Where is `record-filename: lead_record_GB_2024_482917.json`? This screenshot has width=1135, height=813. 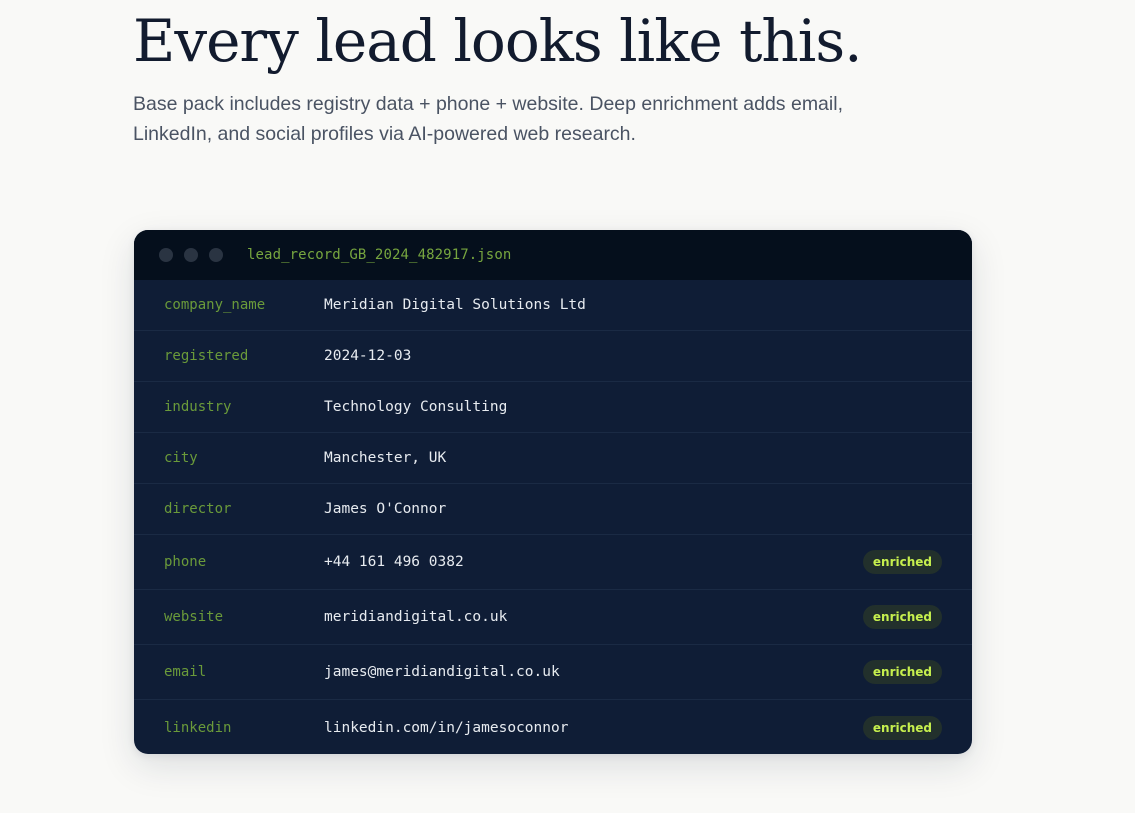
record-filename: lead_record_GB_2024_482917.json is located at coordinates (379, 255).